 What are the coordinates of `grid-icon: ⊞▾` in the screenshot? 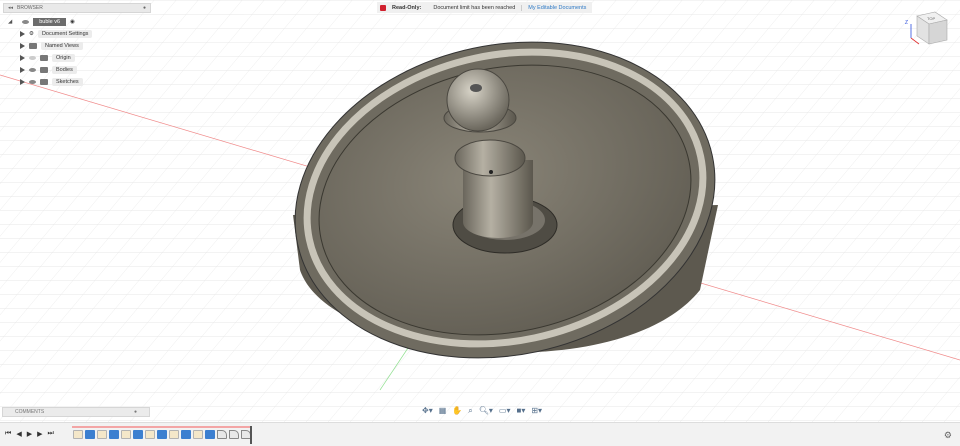 It's located at (536, 411).